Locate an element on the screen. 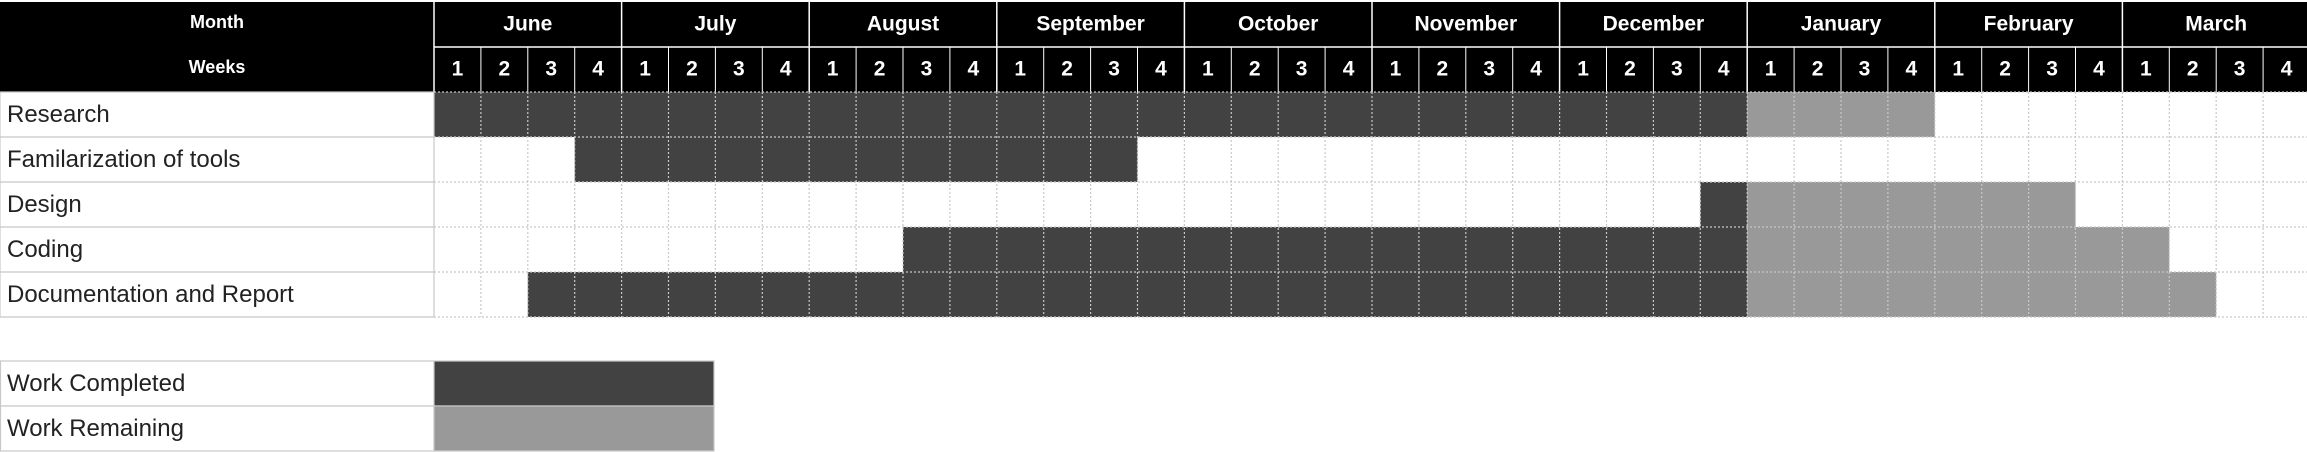 This screenshot has height=452, width=2307. month-label-august: August is located at coordinates (903, 24).